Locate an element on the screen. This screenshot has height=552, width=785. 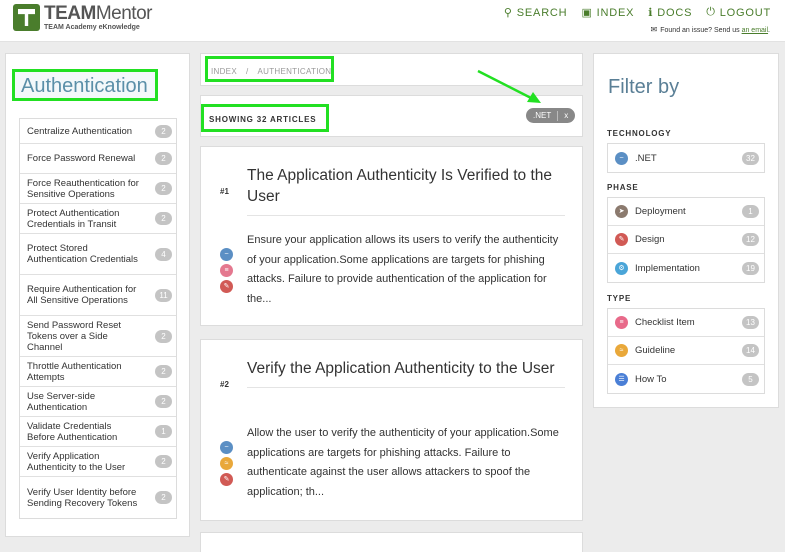
top-nav: ⚲ SEARCH ▣ INDEX ℹ DOCS ⏻ LOGOUT is located at coordinates (637, 12).